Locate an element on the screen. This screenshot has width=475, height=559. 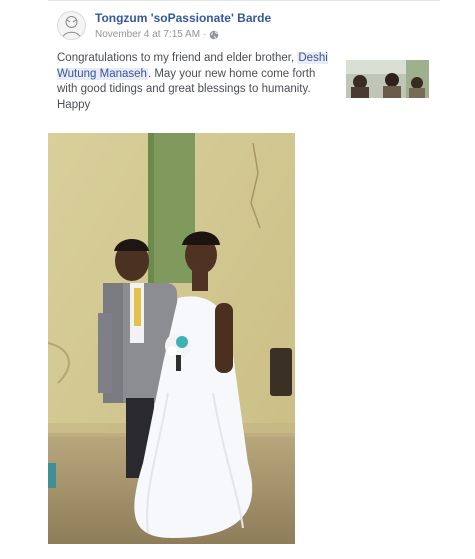
post-timestamp-link: November 4 at 7:15 AM is located at coordinates (147, 34).